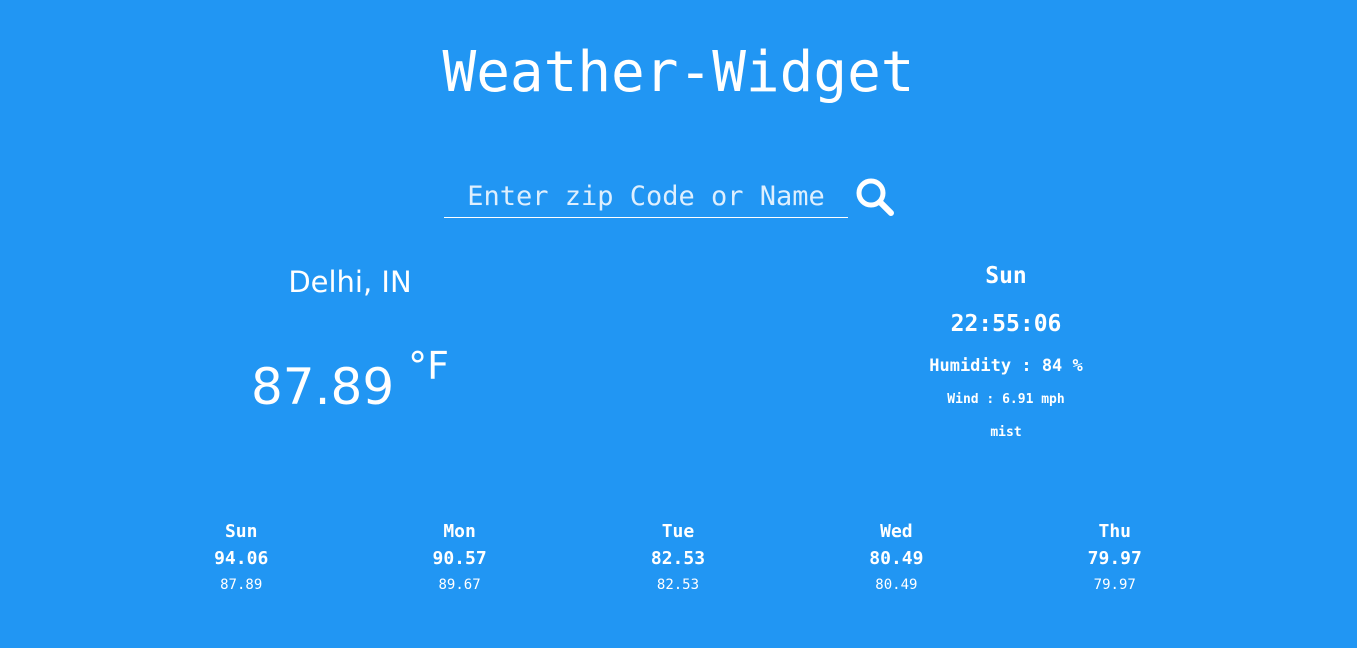 The width and height of the screenshot is (1357, 648). I want to click on wind-readout: Wind : 6.91 mph, so click(1006, 399).